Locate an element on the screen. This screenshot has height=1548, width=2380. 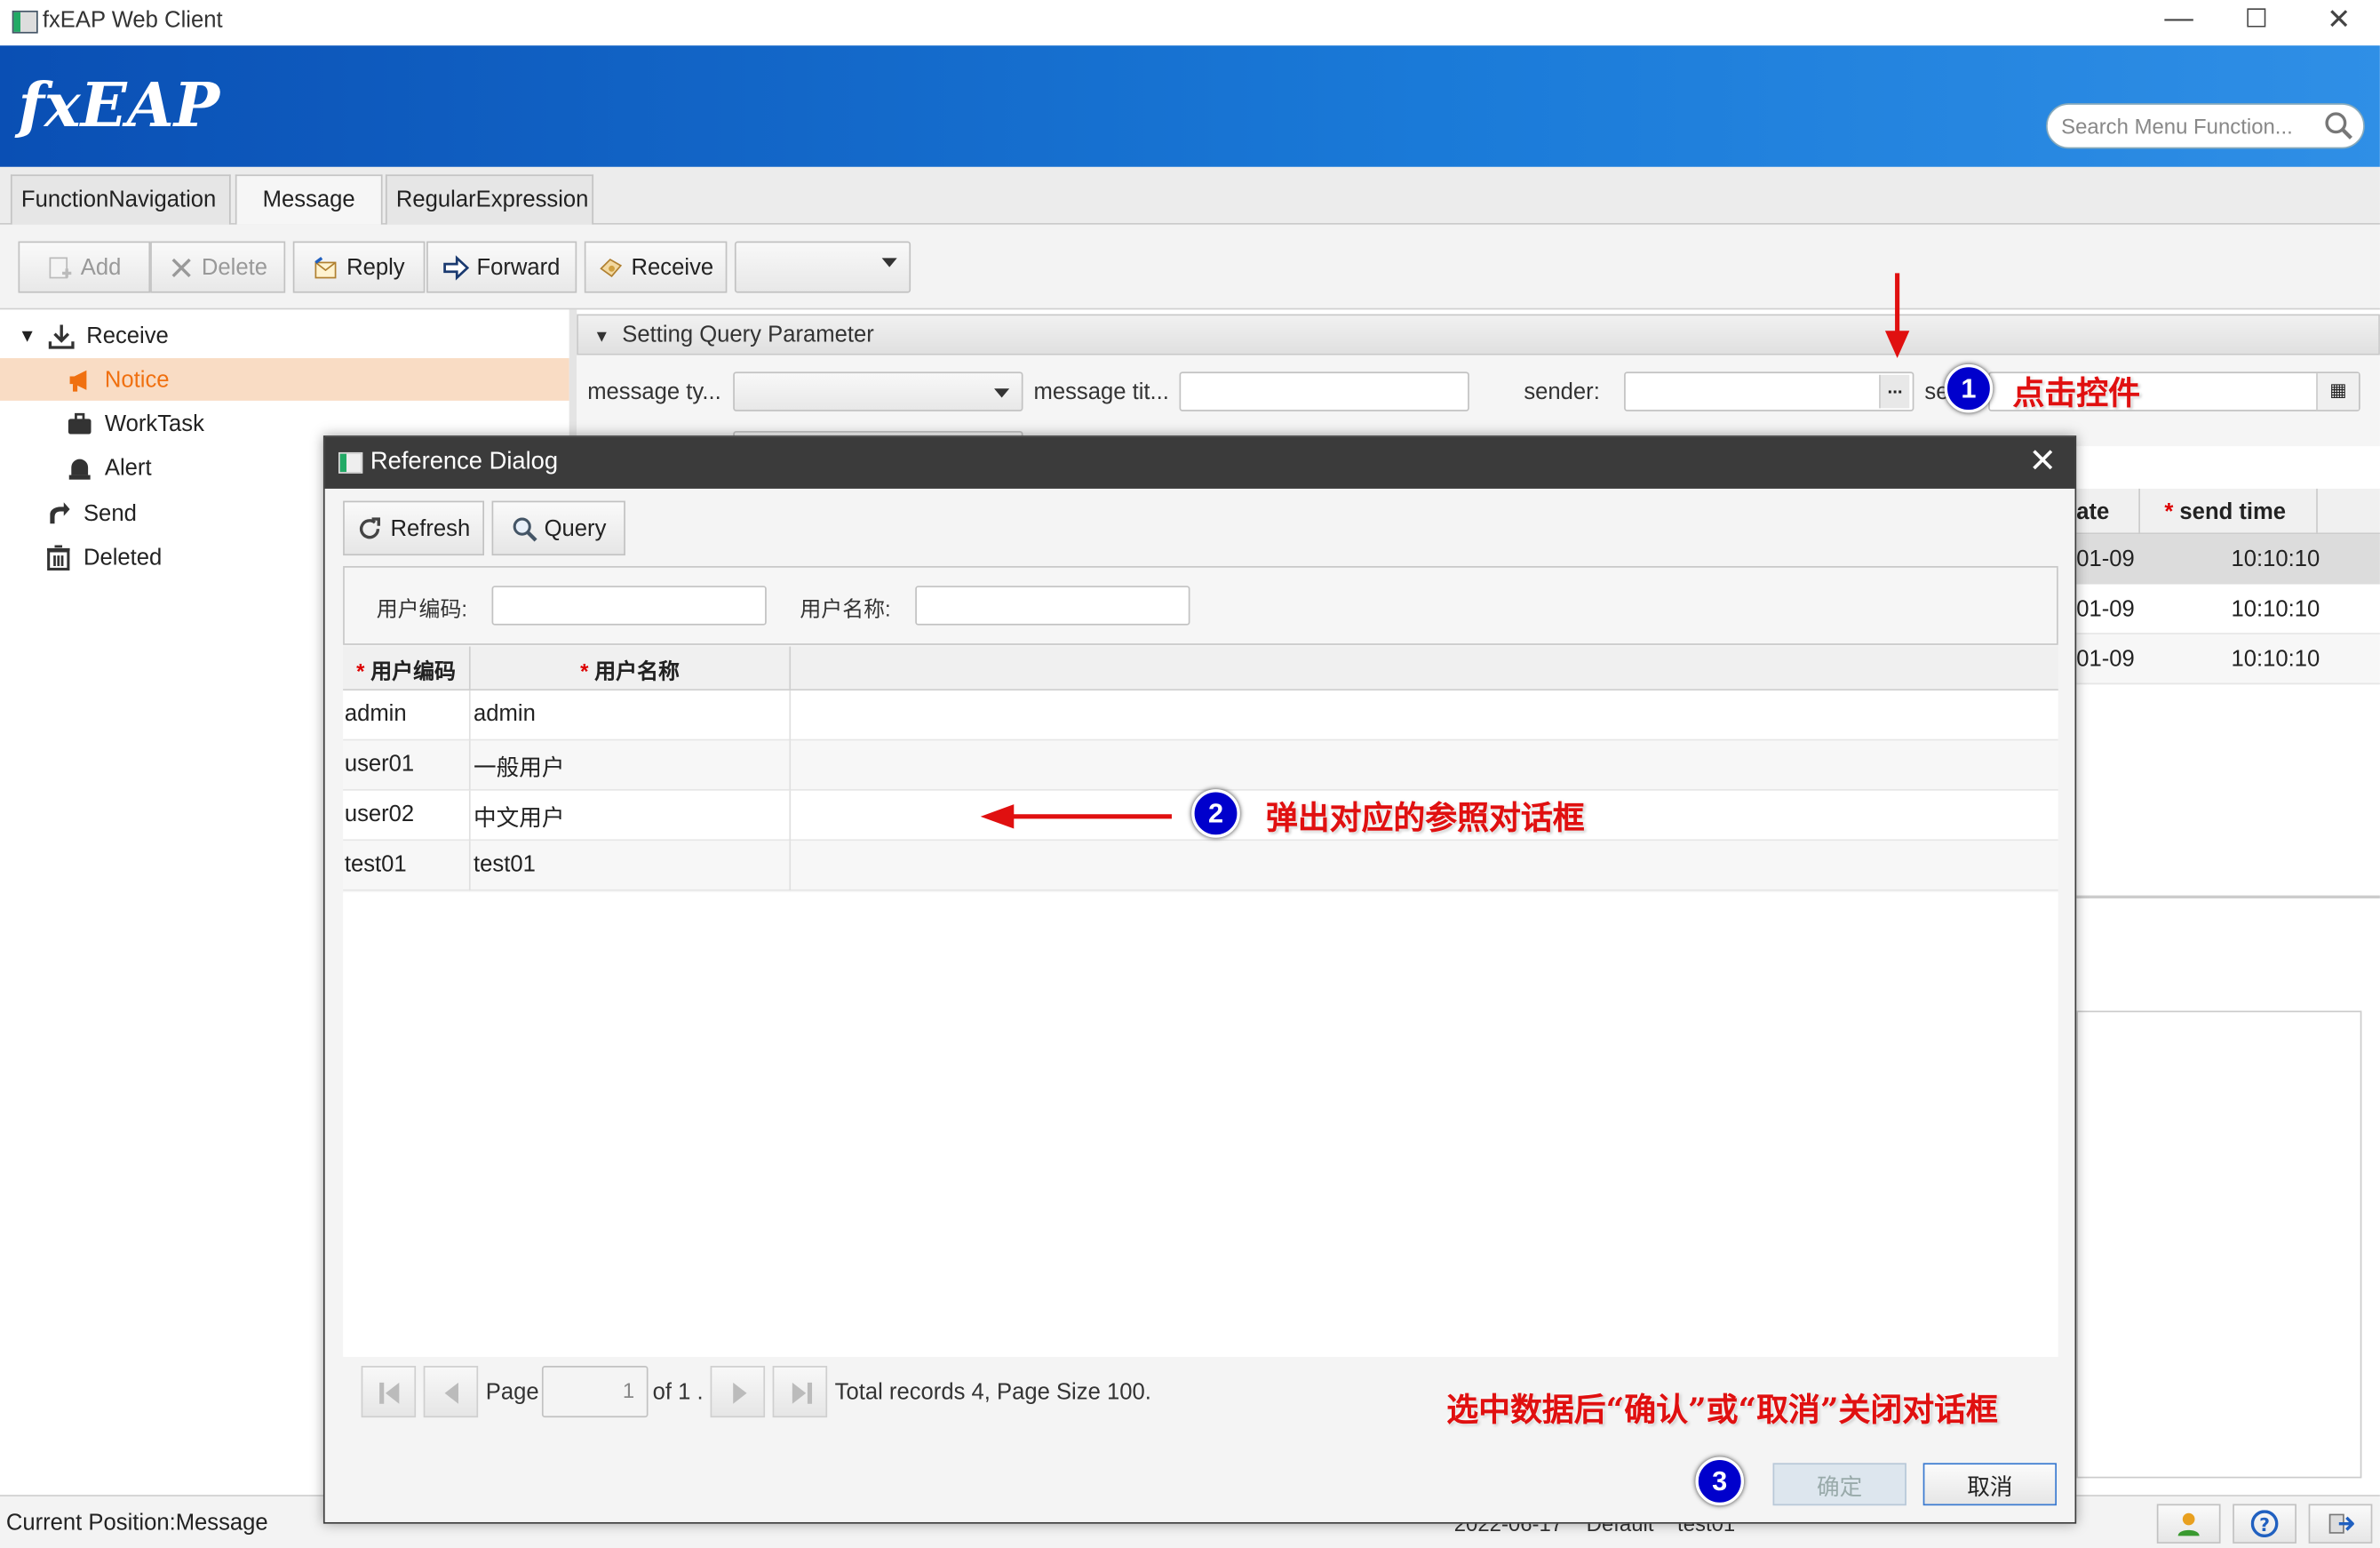
toolbar-select is located at coordinates (822, 267).